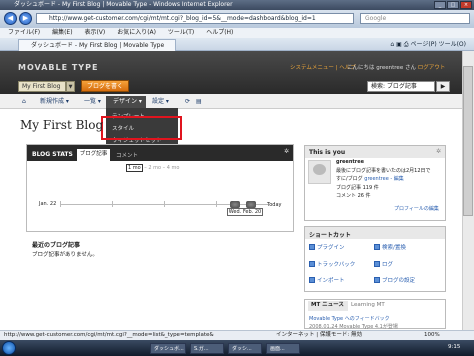  What do you see at coordinates (452, 44) in the screenshot?
I see `tools-menu: ツール(O)` at bounding box center [452, 44].